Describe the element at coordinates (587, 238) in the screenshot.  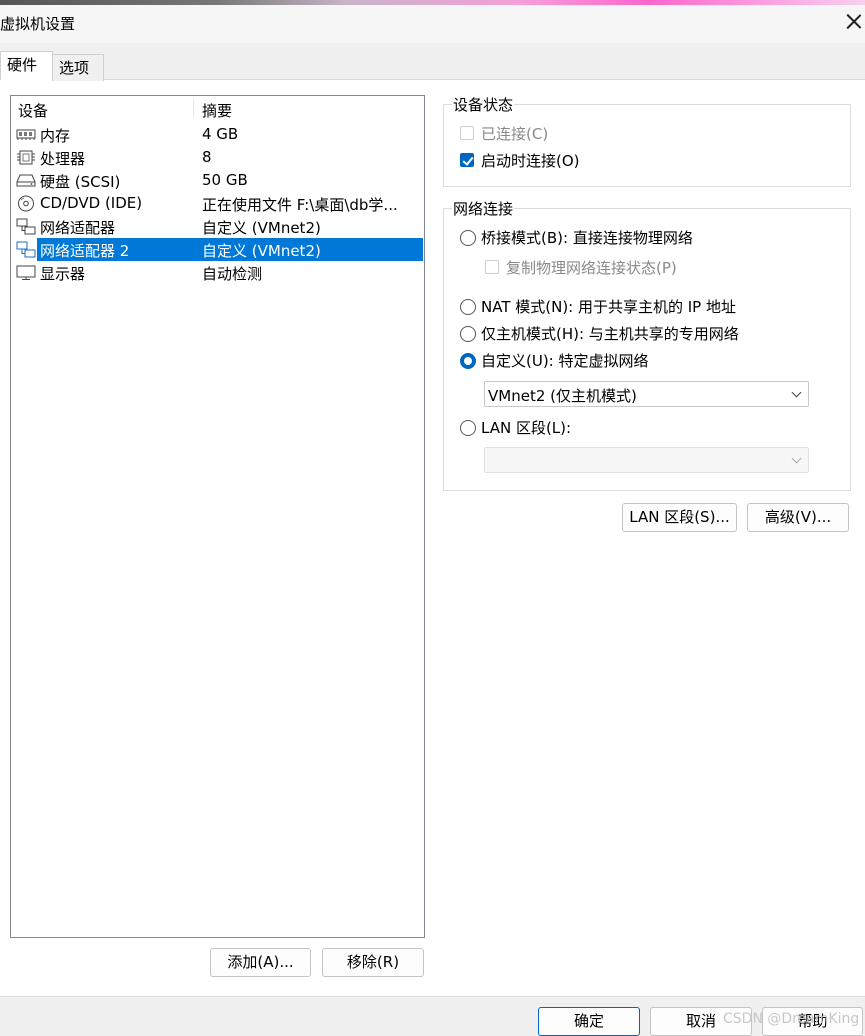
I see `bridged-label: 桥接模式(B): 直接连接物理网络` at that location.